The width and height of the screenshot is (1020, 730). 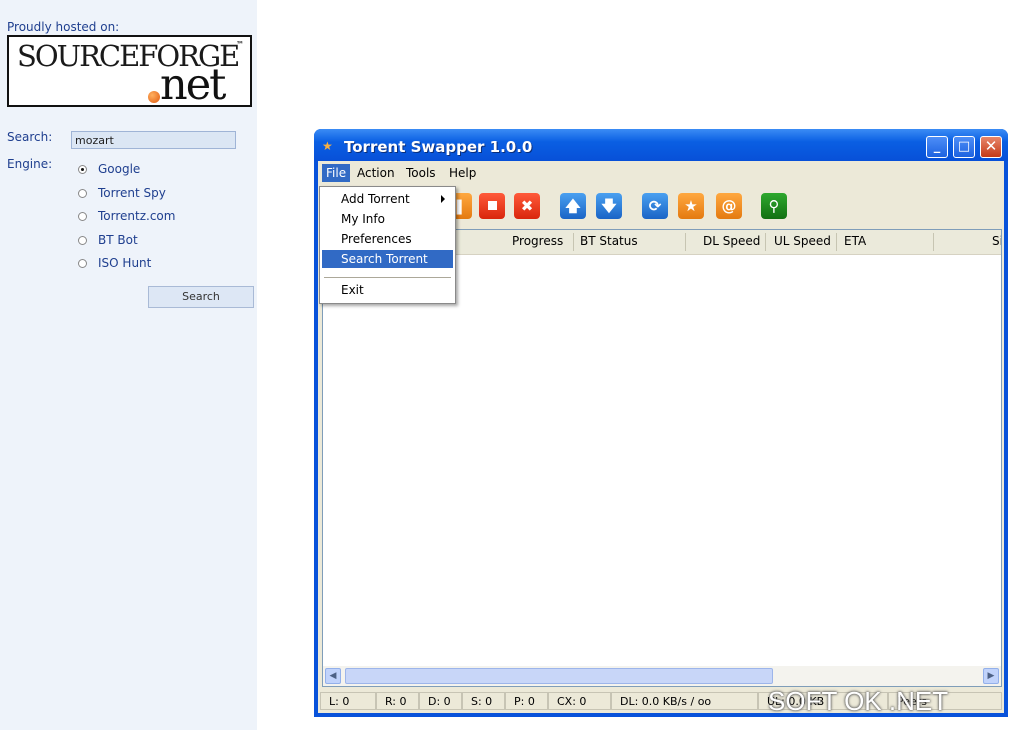 I want to click on menu-tools: Tools, so click(x=421, y=173).